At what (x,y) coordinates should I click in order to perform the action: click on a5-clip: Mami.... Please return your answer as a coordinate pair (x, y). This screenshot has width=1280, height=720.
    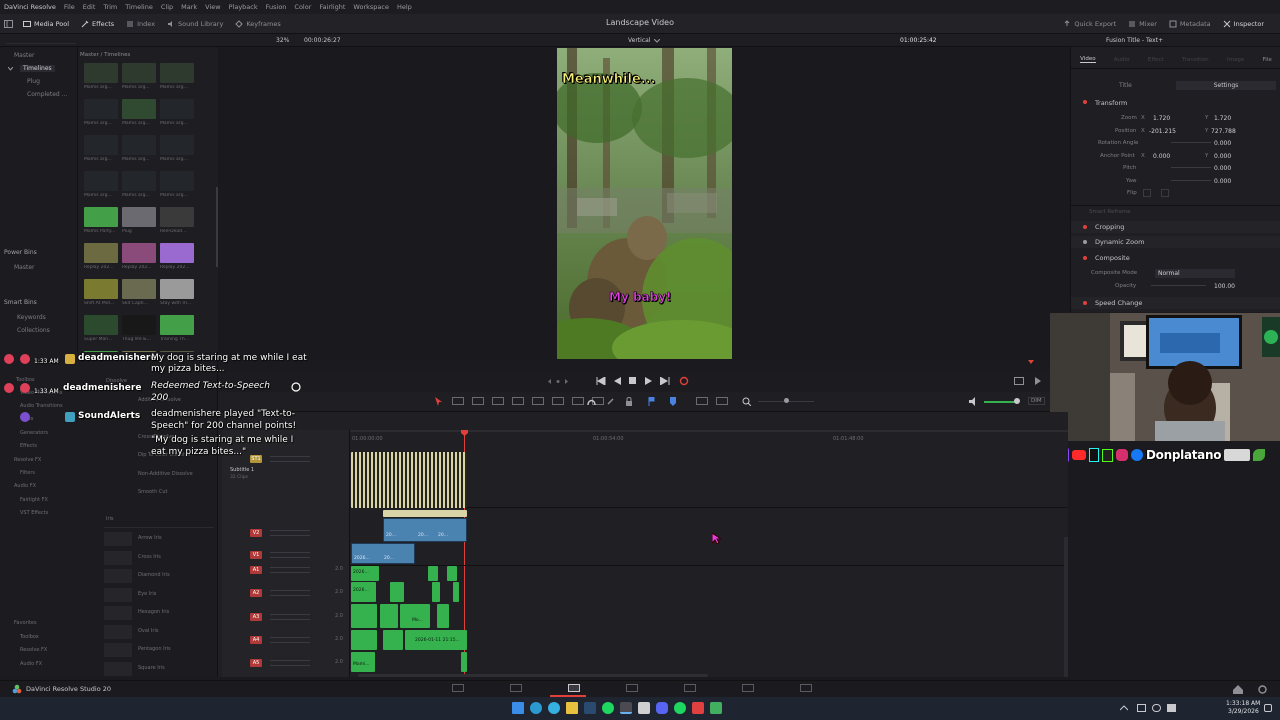
    Looking at the image, I should click on (363, 662).